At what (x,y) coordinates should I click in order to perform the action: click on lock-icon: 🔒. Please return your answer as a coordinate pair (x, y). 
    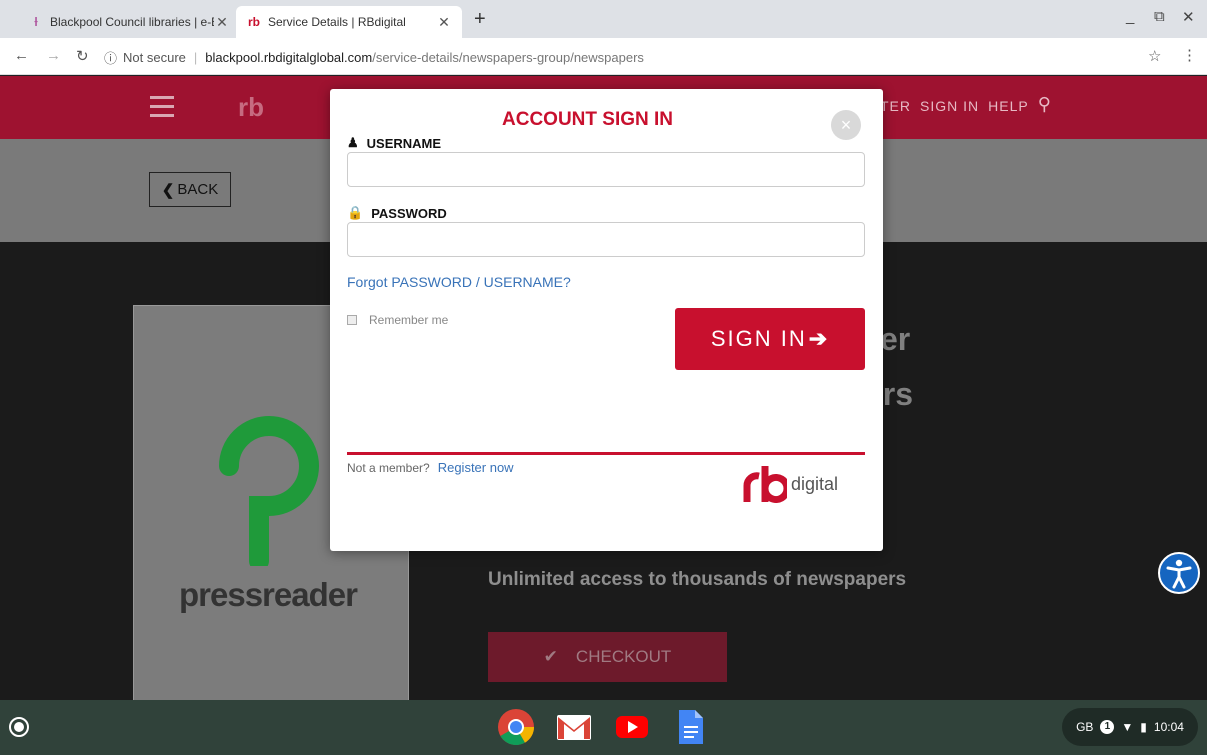
    Looking at the image, I should click on (355, 212).